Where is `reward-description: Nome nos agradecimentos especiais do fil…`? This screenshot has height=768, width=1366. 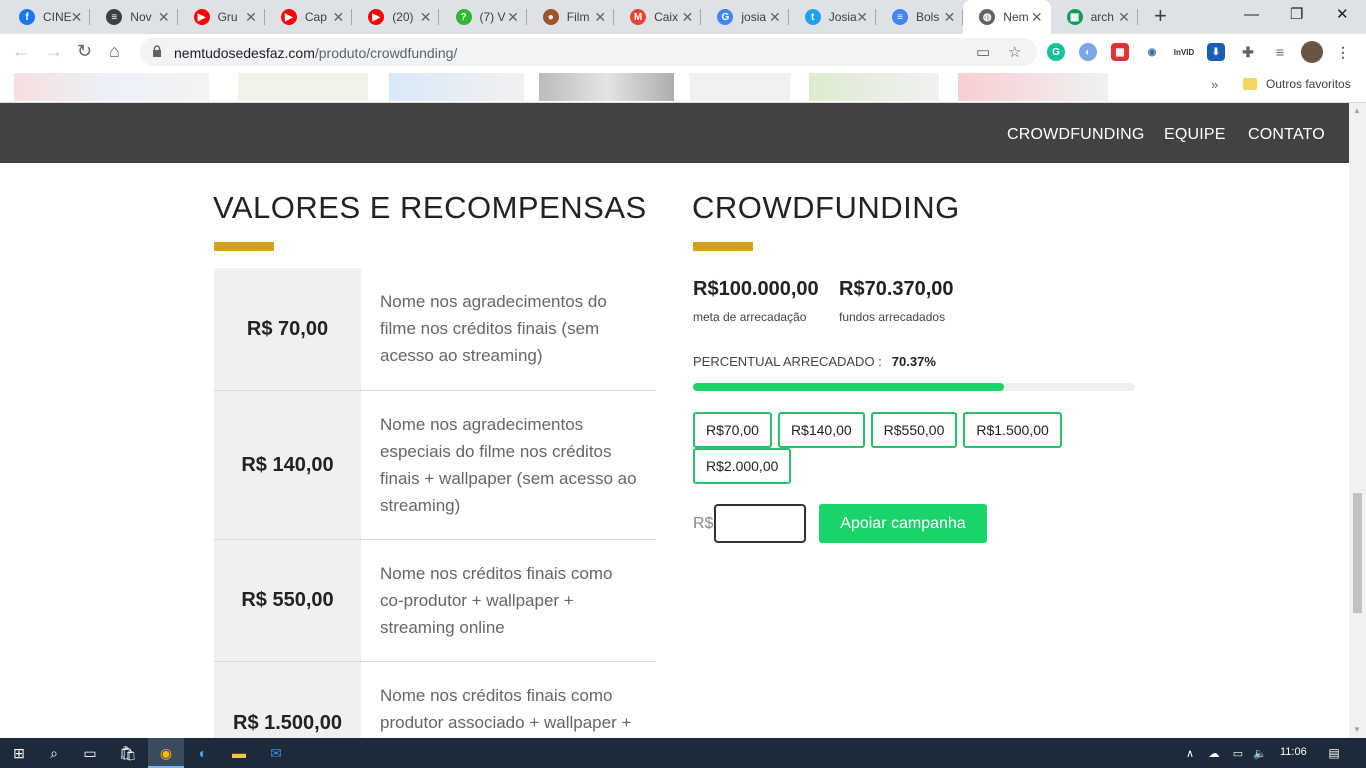 reward-description: Nome nos agradecimentos especiais do fil… is located at coordinates (508, 465).